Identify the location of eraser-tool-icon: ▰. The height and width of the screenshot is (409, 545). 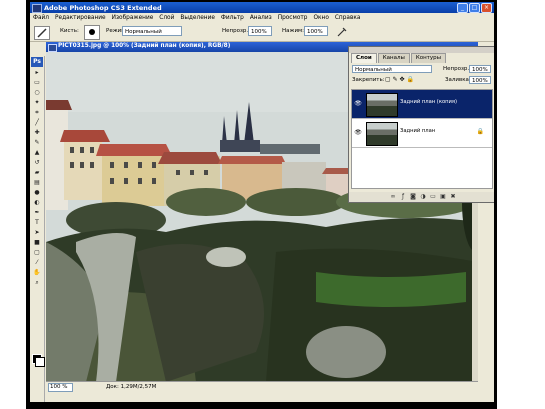
(37, 173).